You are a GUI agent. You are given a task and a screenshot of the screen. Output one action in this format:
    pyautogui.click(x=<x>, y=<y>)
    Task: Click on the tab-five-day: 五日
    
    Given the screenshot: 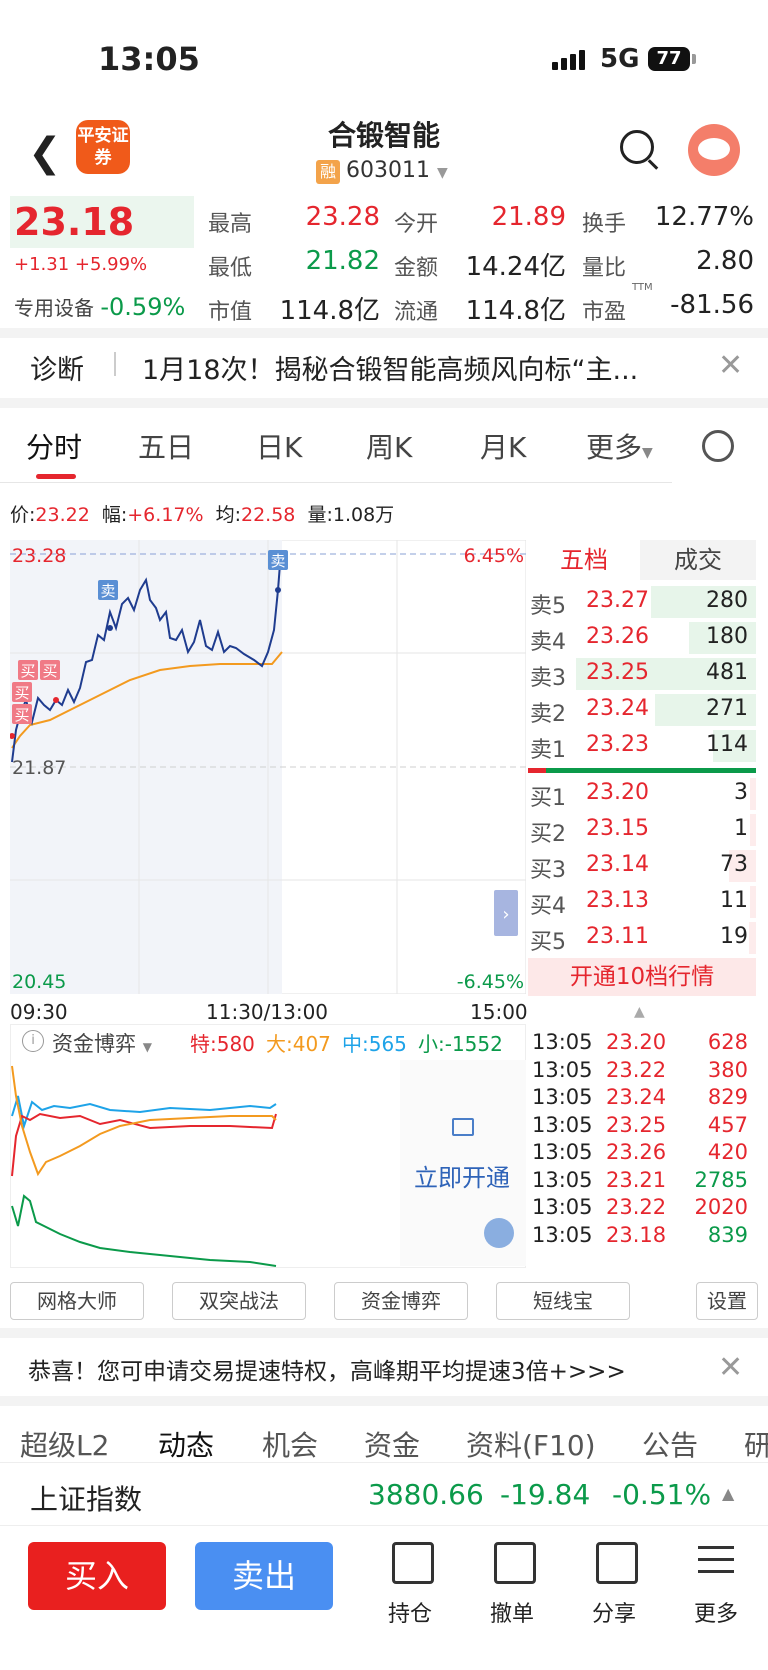 What is the action you would take?
    pyautogui.click(x=166, y=446)
    